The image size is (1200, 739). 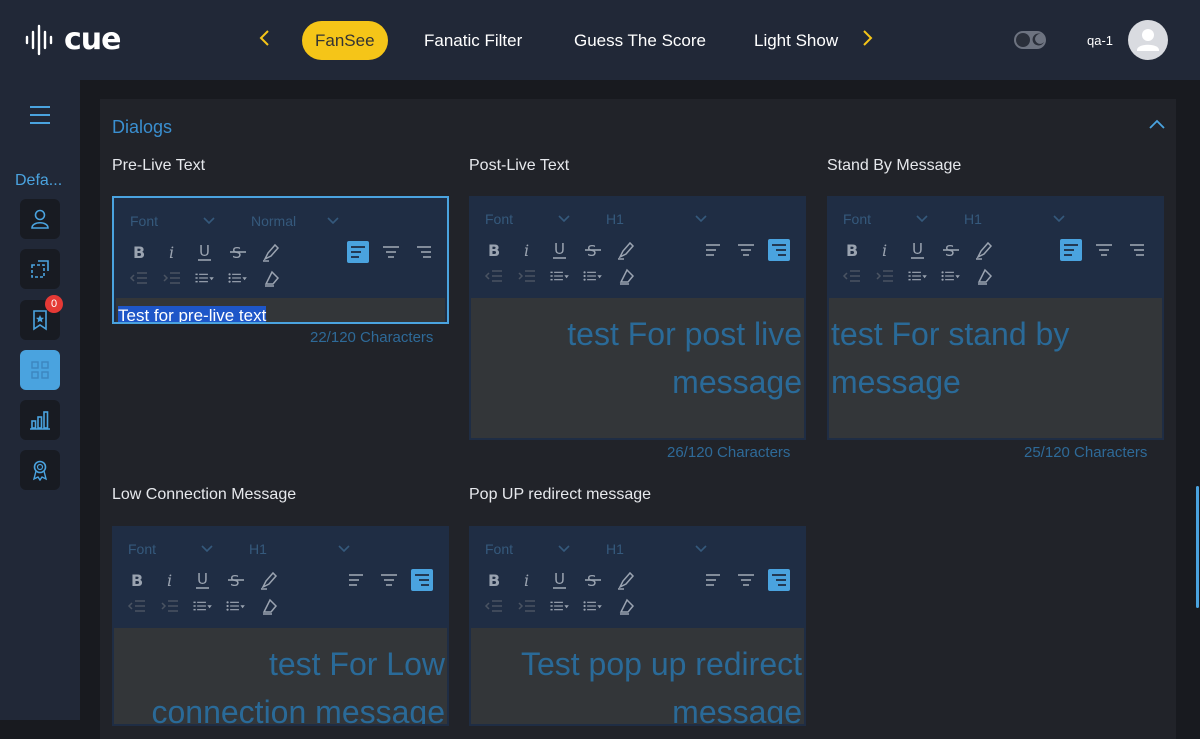 What do you see at coordinates (345, 40) in the screenshot?
I see `tab-fansee: FanSee` at bounding box center [345, 40].